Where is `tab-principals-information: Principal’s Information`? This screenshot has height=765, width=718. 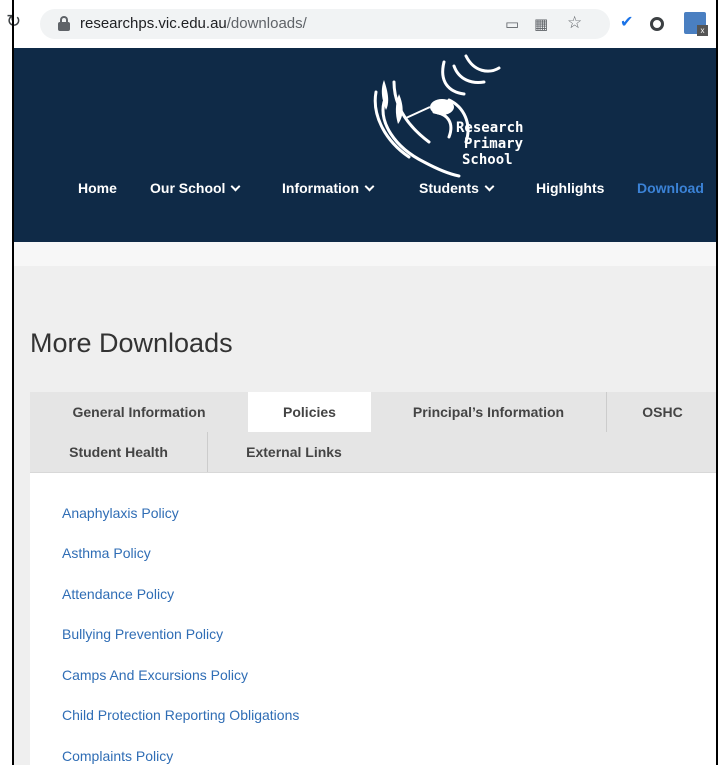 tab-principals-information: Principal’s Information is located at coordinates (488, 412).